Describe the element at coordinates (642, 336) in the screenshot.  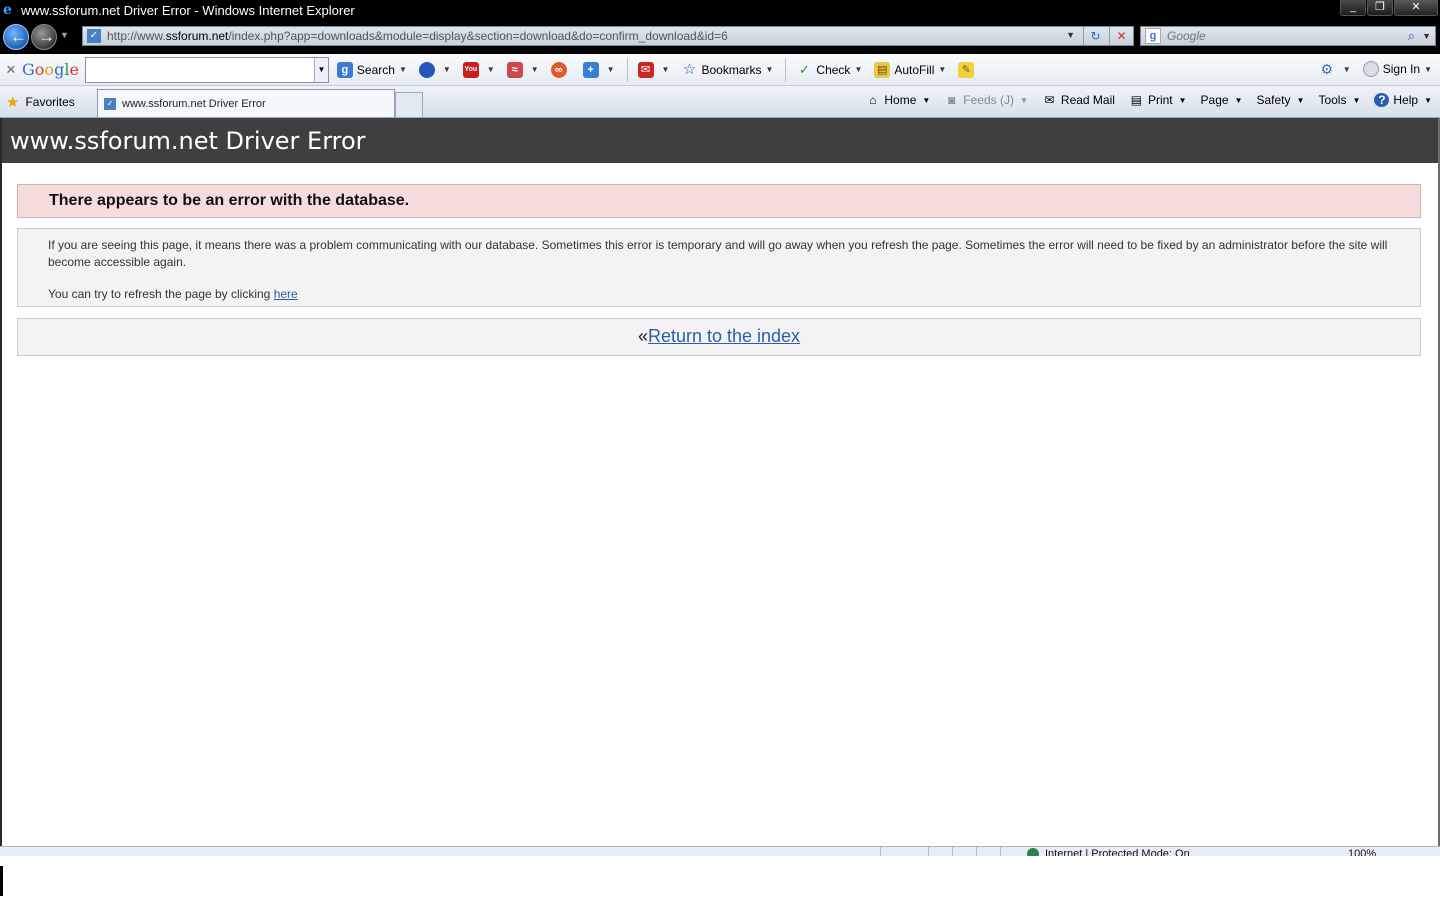
I see `return-prefix: «` at that location.